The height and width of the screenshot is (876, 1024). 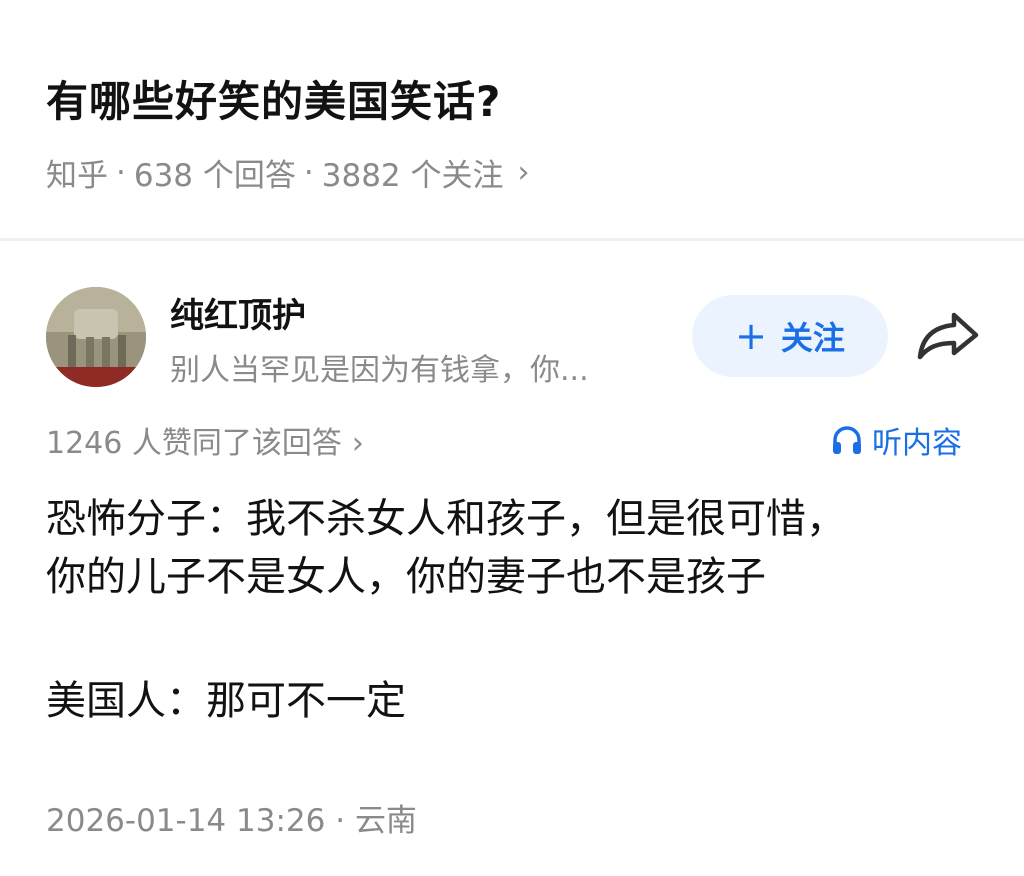 What do you see at coordinates (385, 821) in the screenshot?
I see `answer-location: 云南` at bounding box center [385, 821].